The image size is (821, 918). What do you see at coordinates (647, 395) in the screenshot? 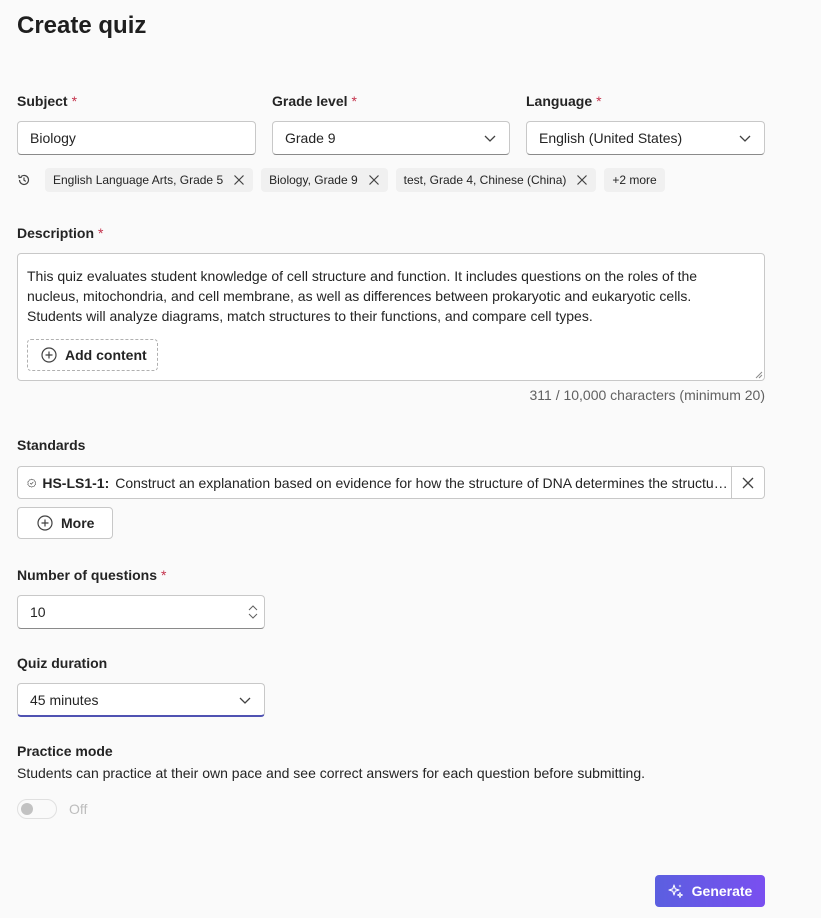
I see `character-counter: 311 / 10,000 characters (minimum 20)` at bounding box center [647, 395].